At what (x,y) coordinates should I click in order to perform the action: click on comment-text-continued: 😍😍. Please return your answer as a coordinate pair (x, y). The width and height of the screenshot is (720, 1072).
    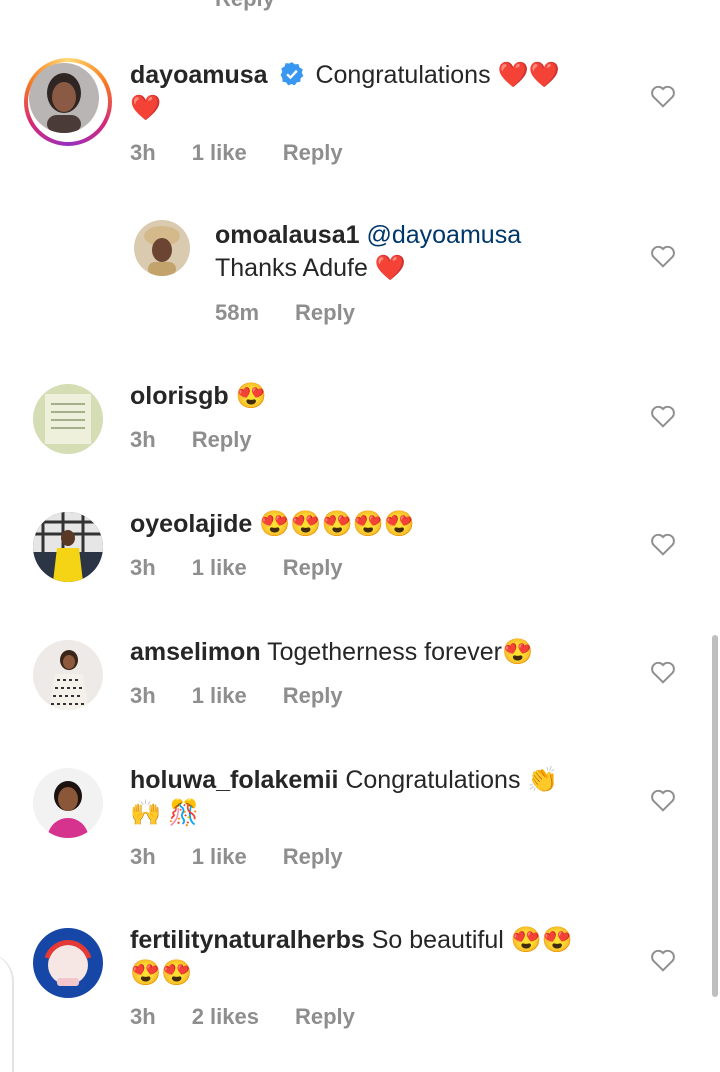
    Looking at the image, I should click on (161, 973).